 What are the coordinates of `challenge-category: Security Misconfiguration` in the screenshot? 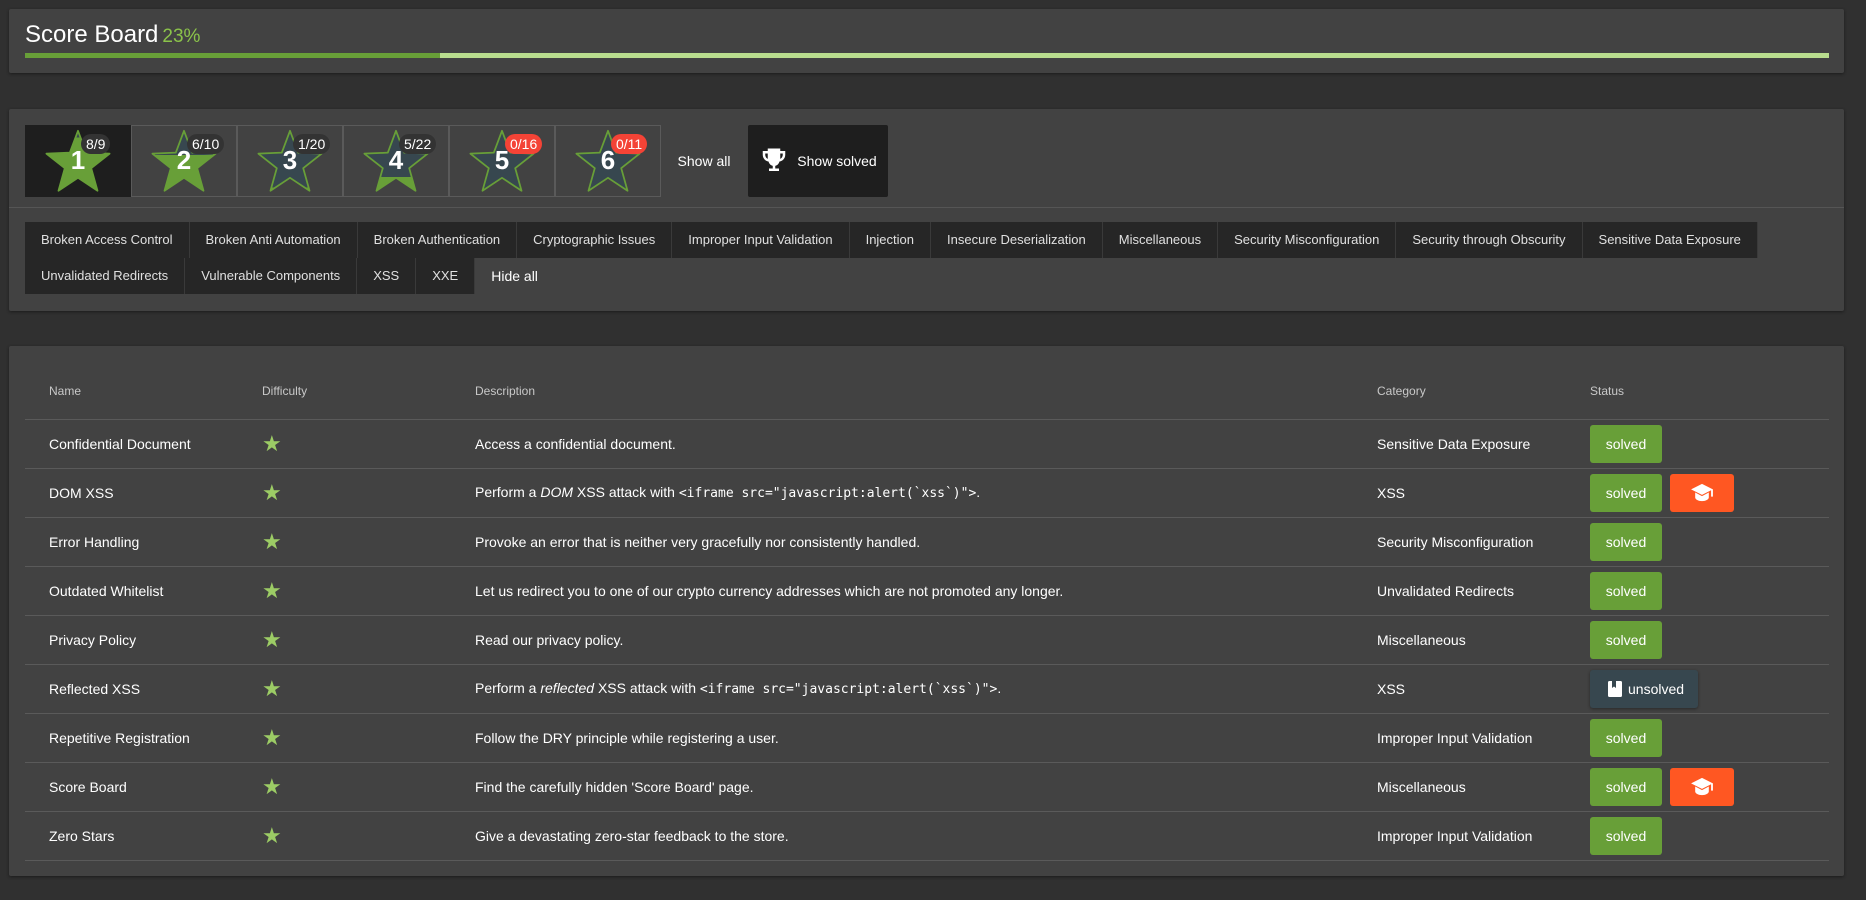 It's located at (1459, 542).